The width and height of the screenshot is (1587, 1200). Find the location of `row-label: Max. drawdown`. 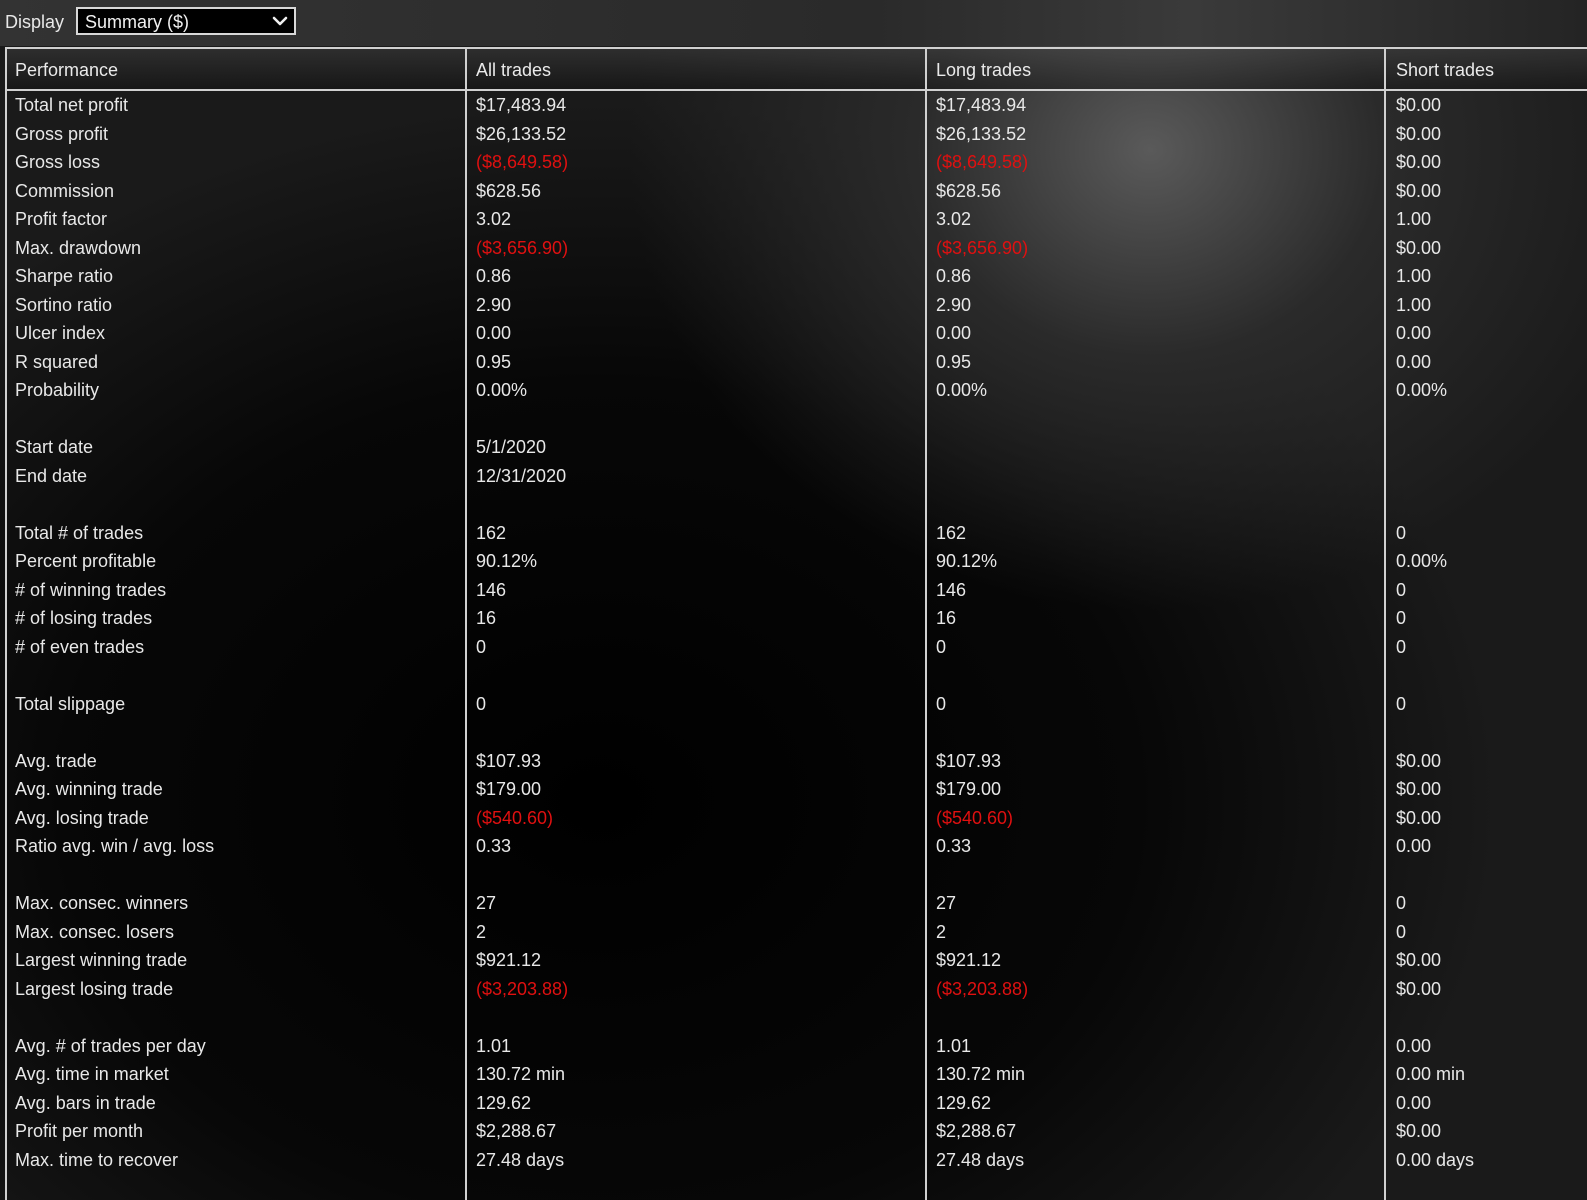

row-label: Max. drawdown is located at coordinates (78, 247).